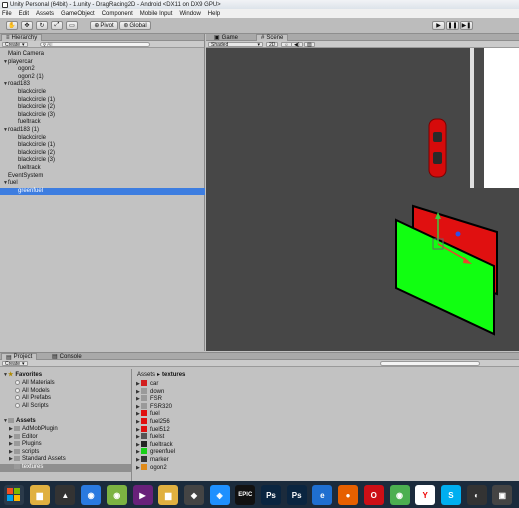 This screenshot has height=508, width=519. Describe the element at coordinates (150, 391) in the screenshot. I see `asset-file-item: ▶ down` at that location.